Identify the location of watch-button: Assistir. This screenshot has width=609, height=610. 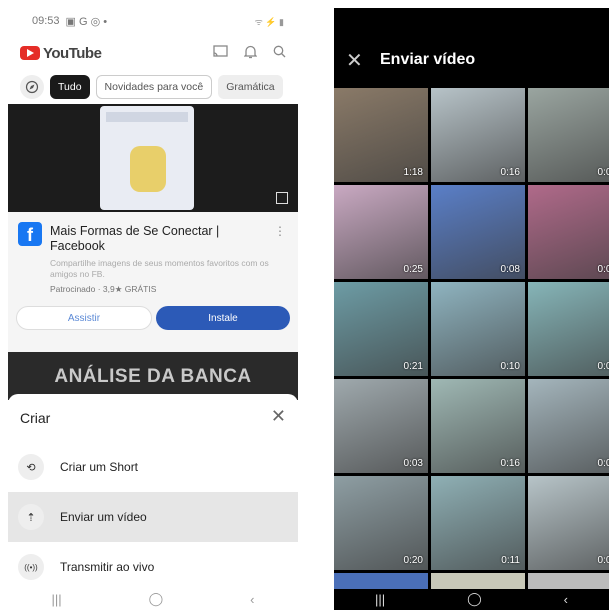
(84, 318).